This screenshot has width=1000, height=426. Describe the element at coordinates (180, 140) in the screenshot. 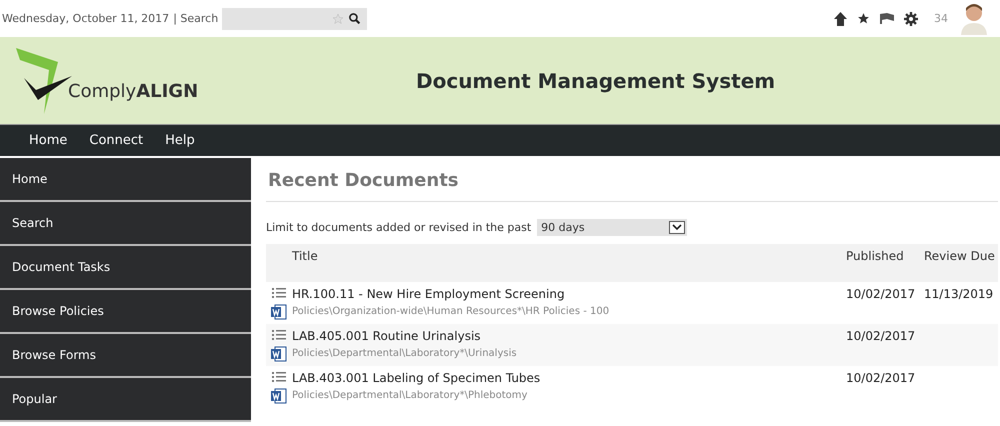

I see `nav-link: Help` at that location.